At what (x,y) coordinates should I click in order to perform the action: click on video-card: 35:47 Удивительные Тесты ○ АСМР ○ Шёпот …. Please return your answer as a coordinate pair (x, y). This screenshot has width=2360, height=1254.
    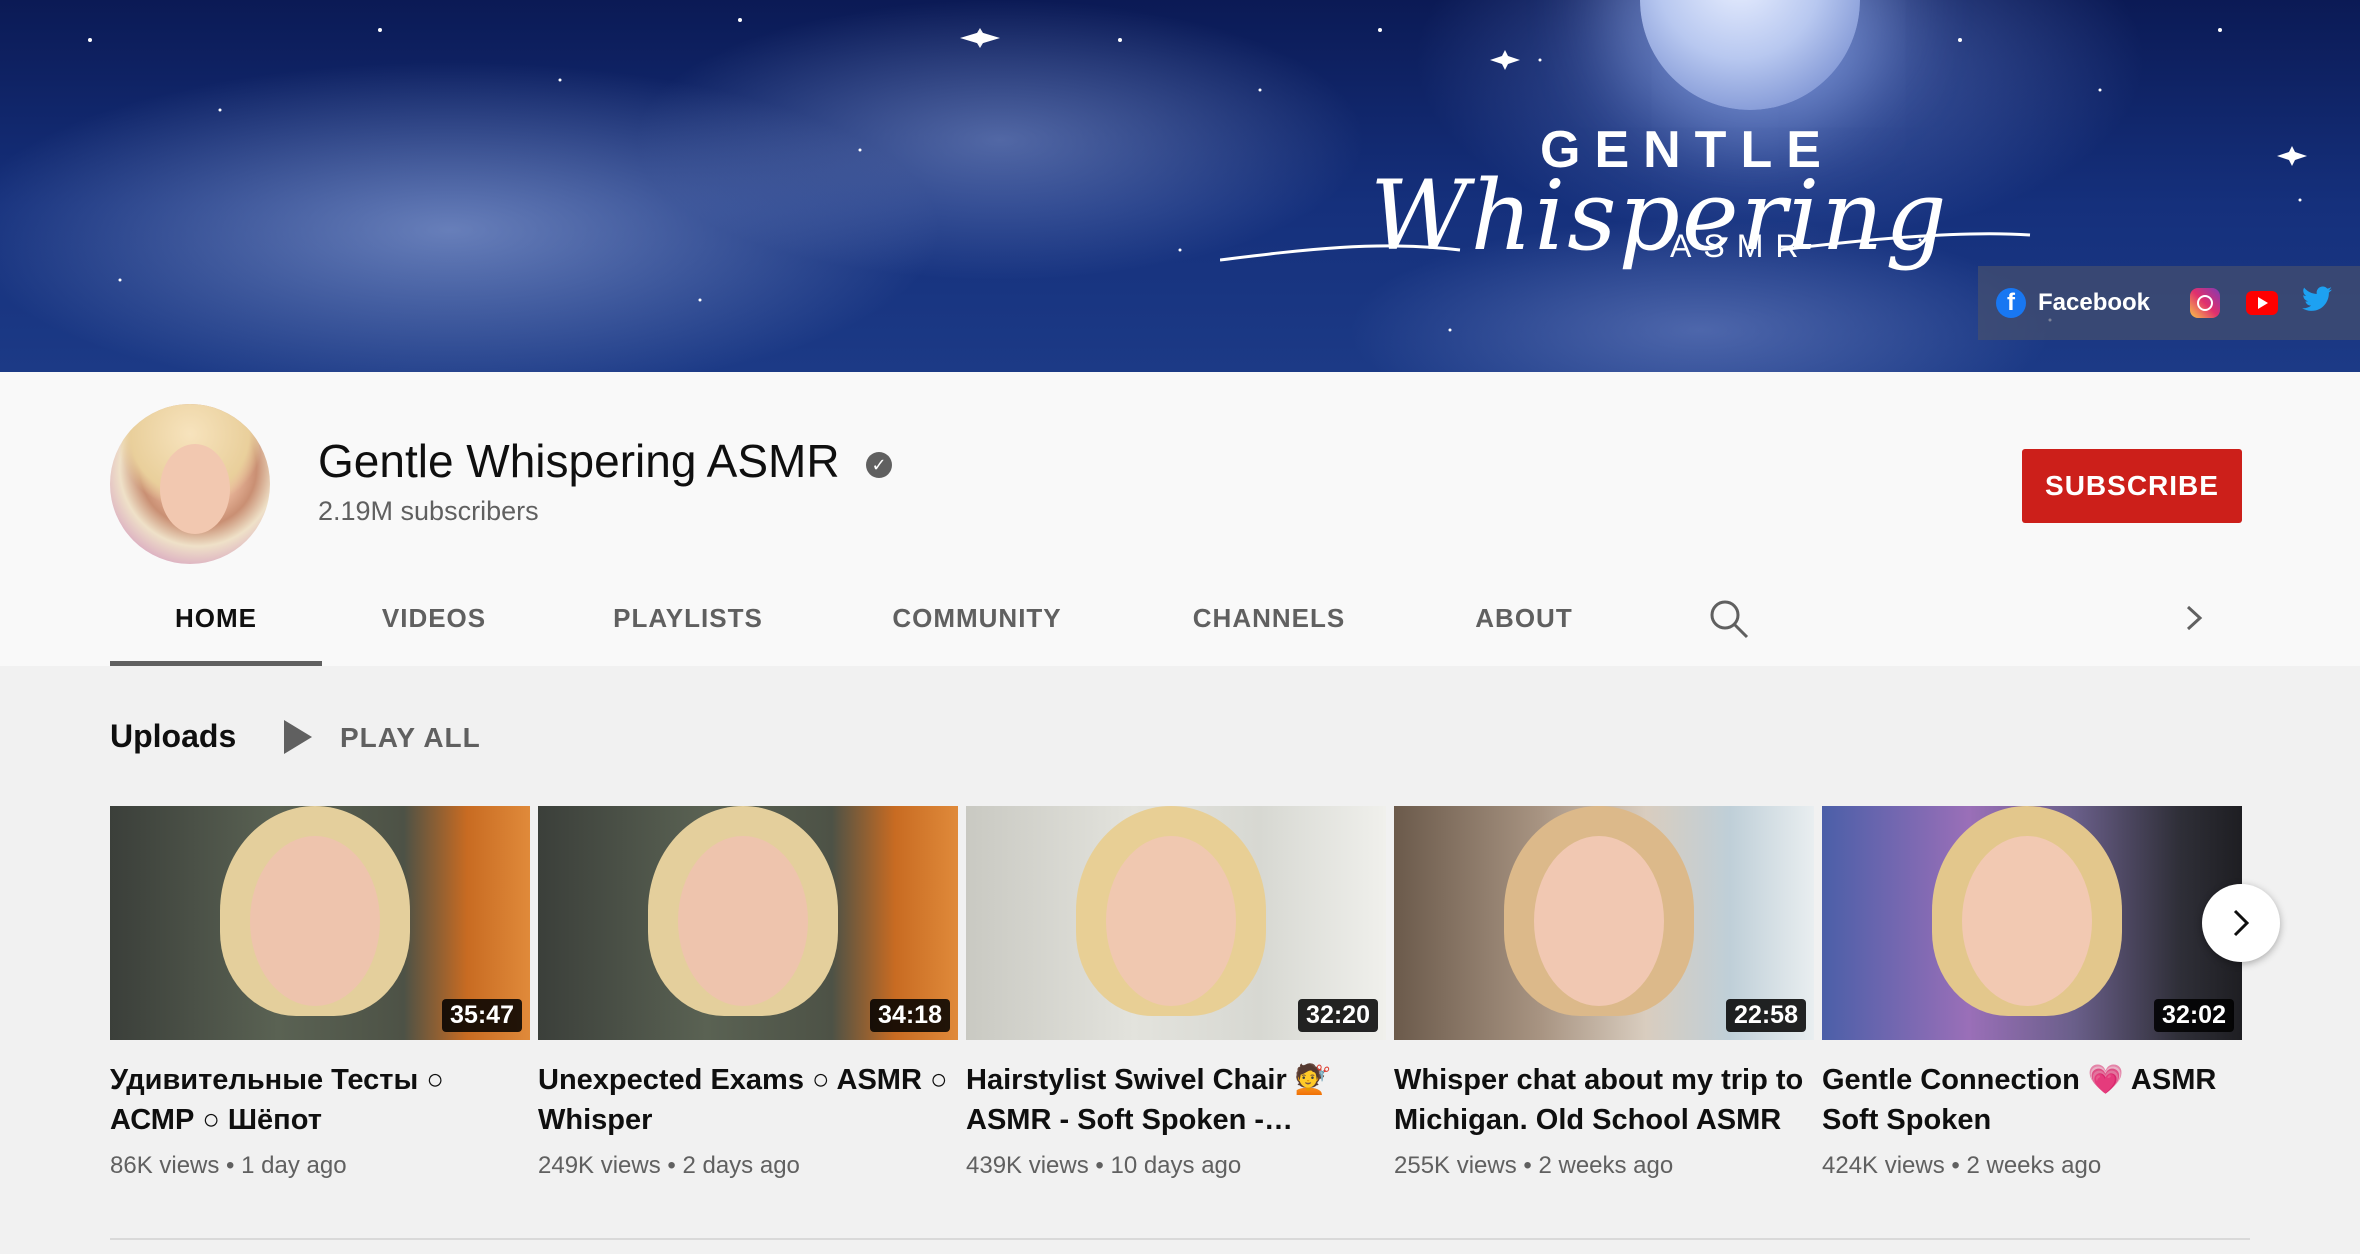
    Looking at the image, I should click on (320, 993).